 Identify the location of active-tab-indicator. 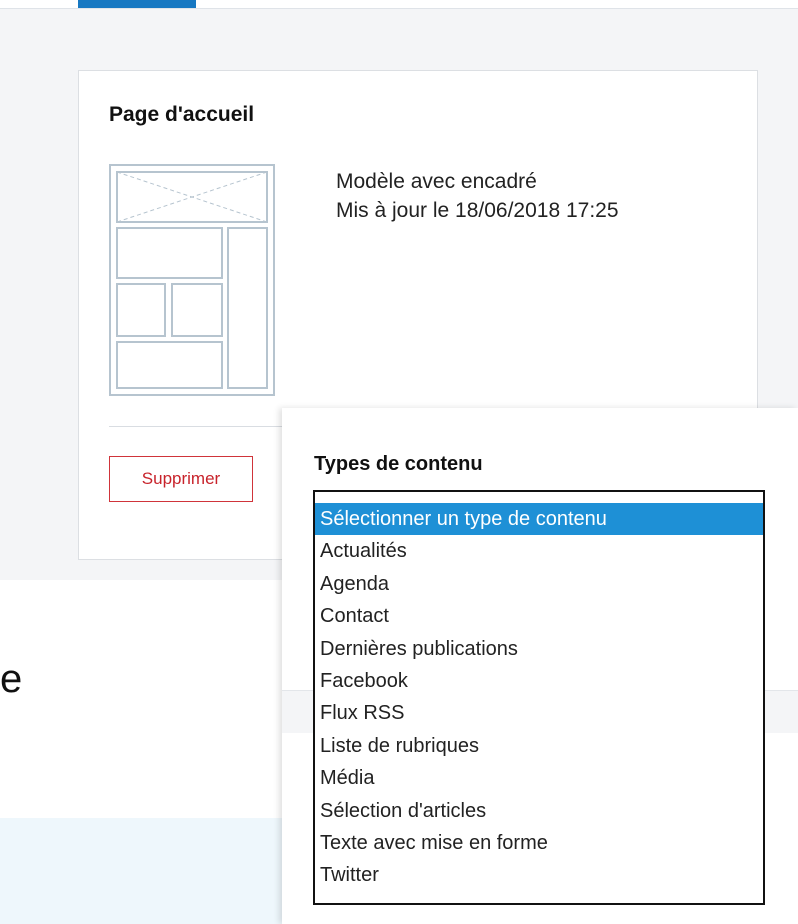
(137, 4).